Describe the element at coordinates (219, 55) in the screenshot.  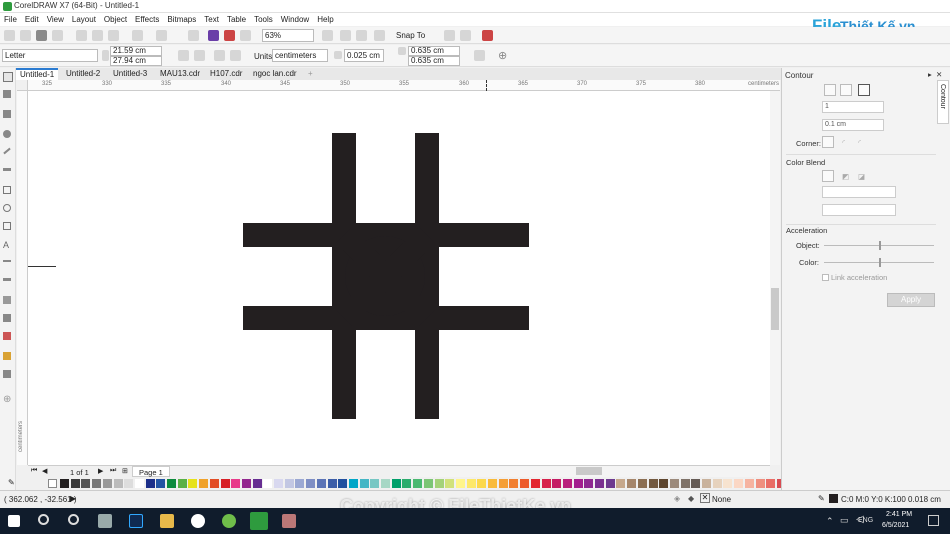
I see `all-pages-icon` at that location.